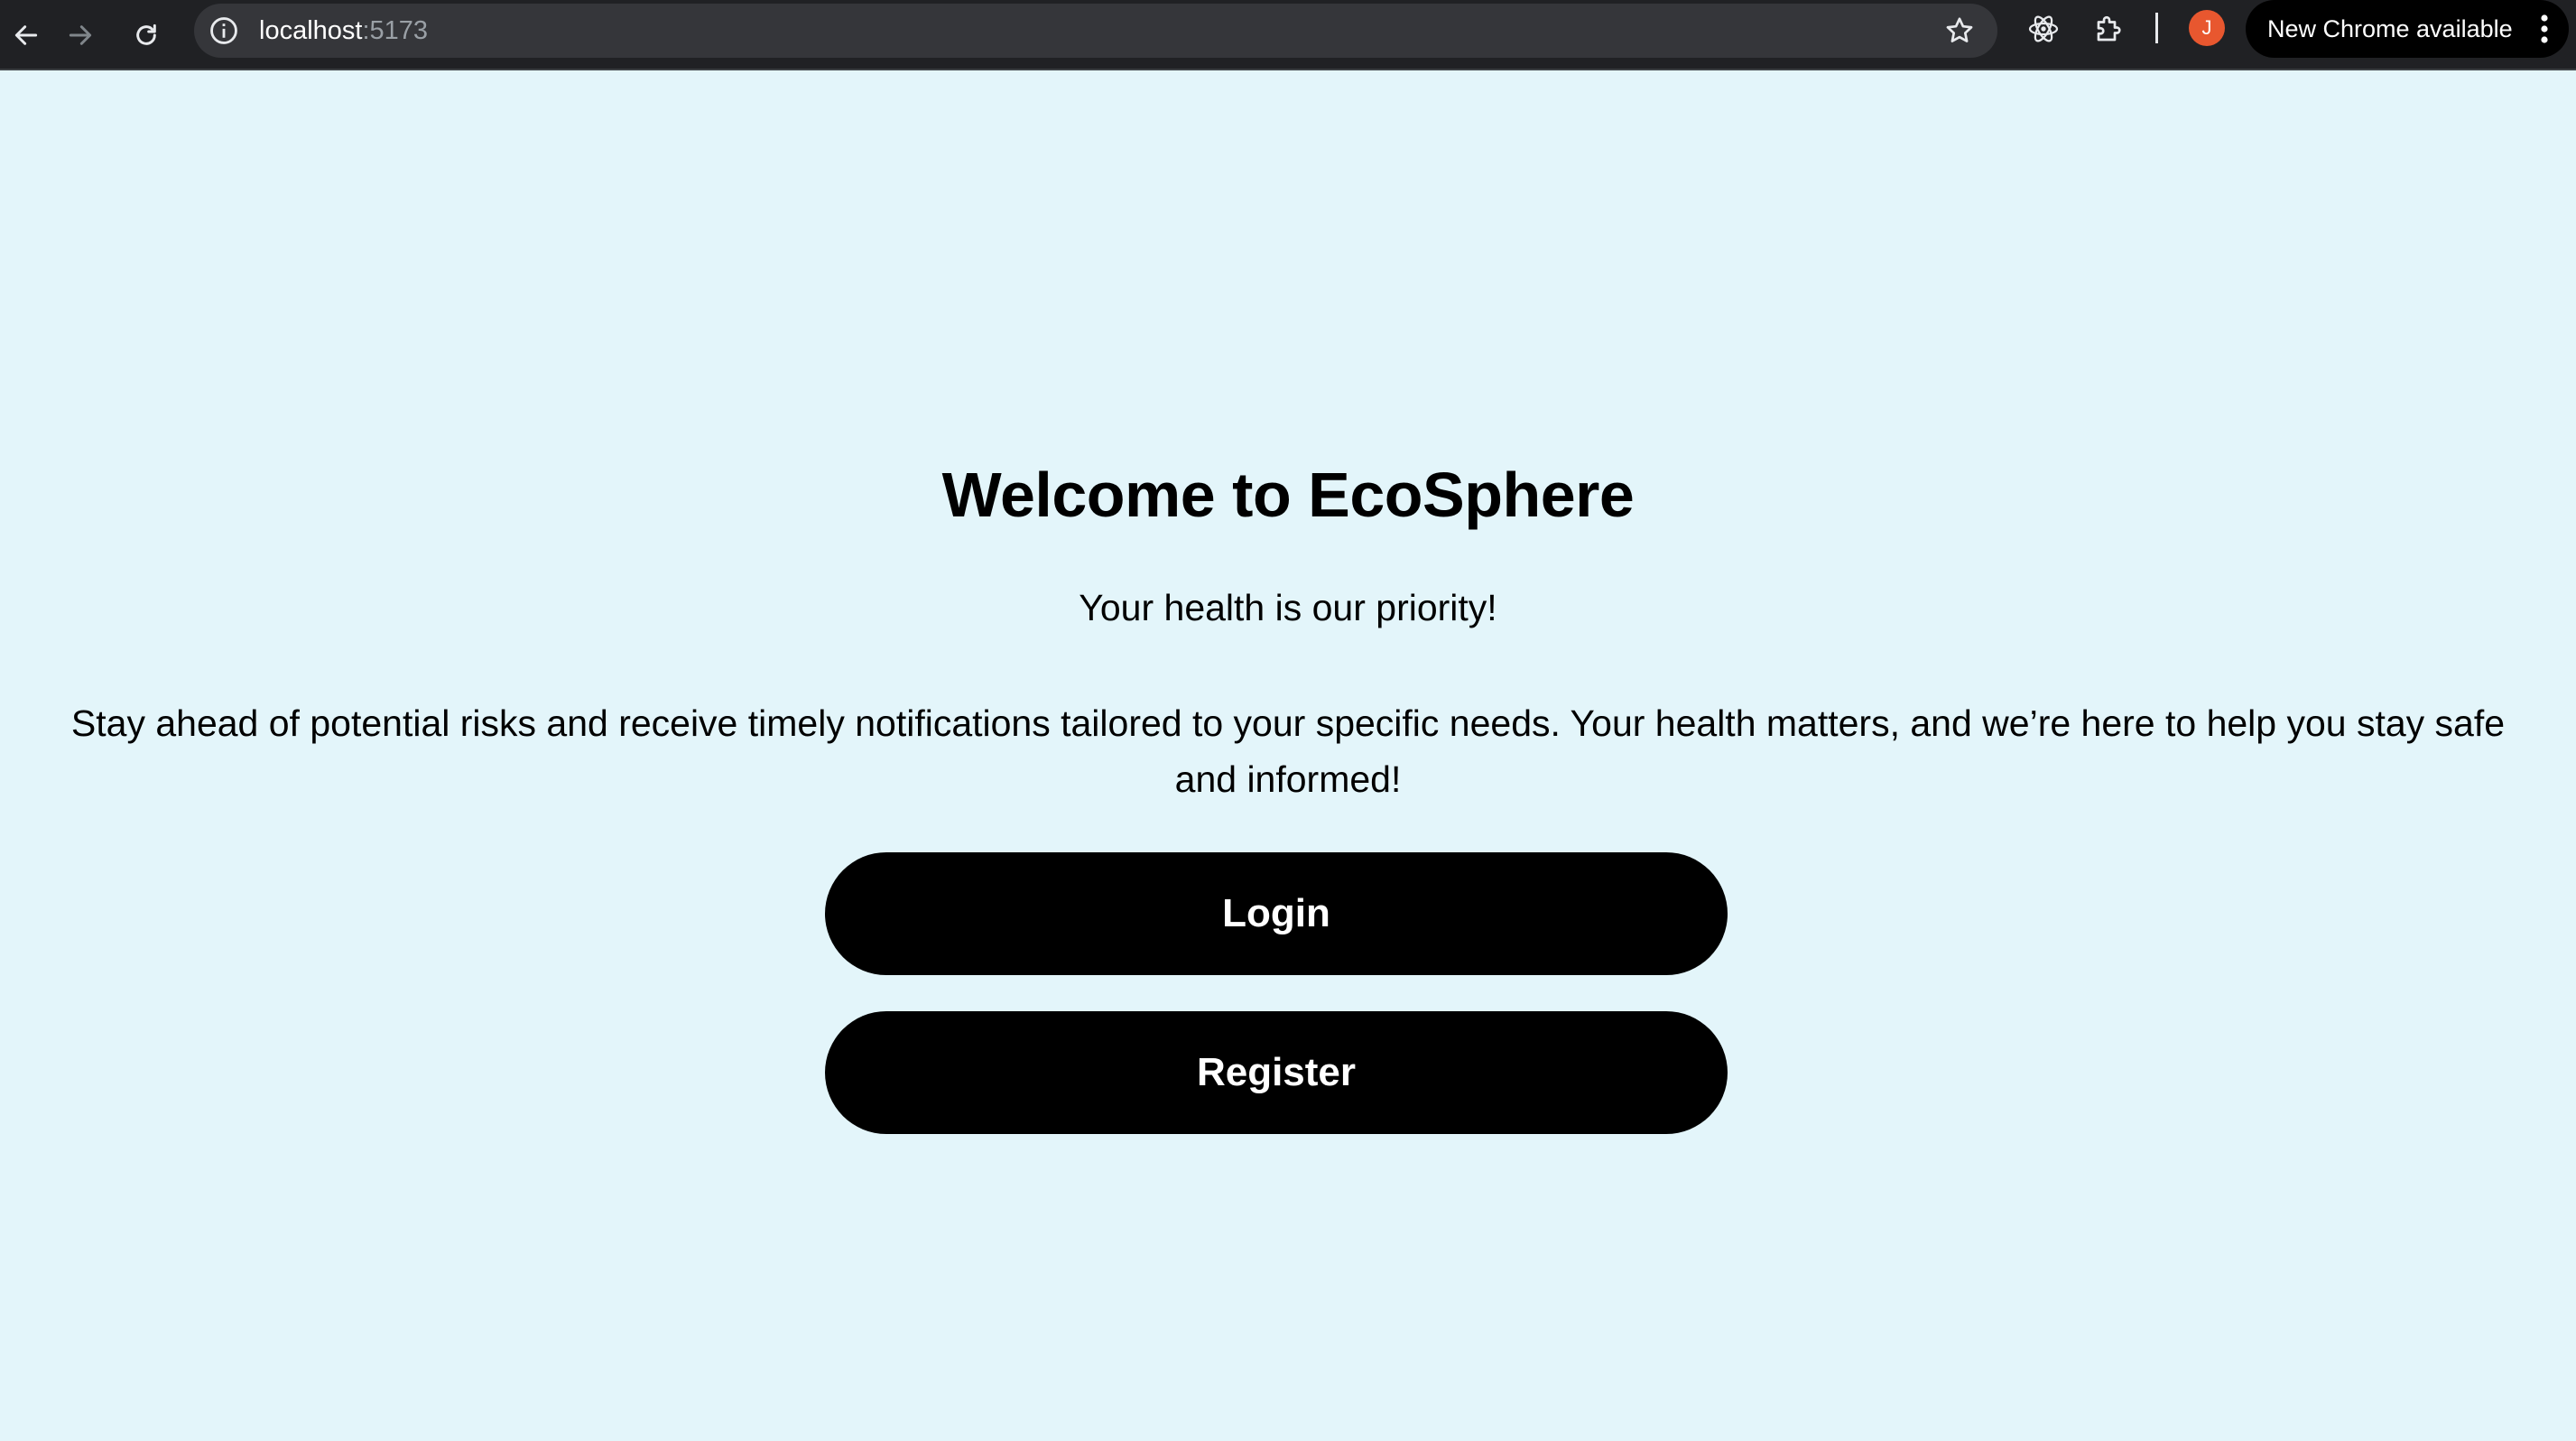  What do you see at coordinates (2390, 29) in the screenshot?
I see `update-chip-label: New Chrome available` at bounding box center [2390, 29].